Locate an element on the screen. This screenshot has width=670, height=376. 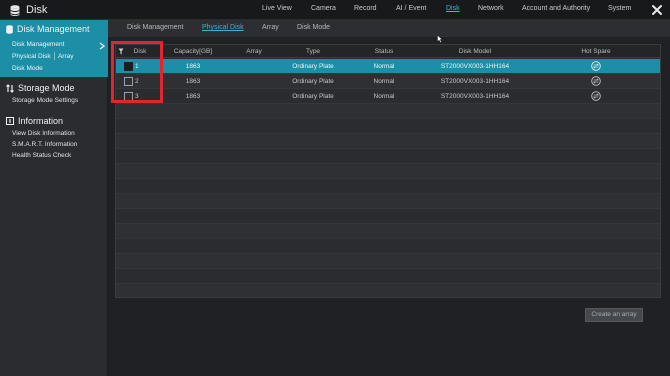
nav-record: Record is located at coordinates (365, 8).